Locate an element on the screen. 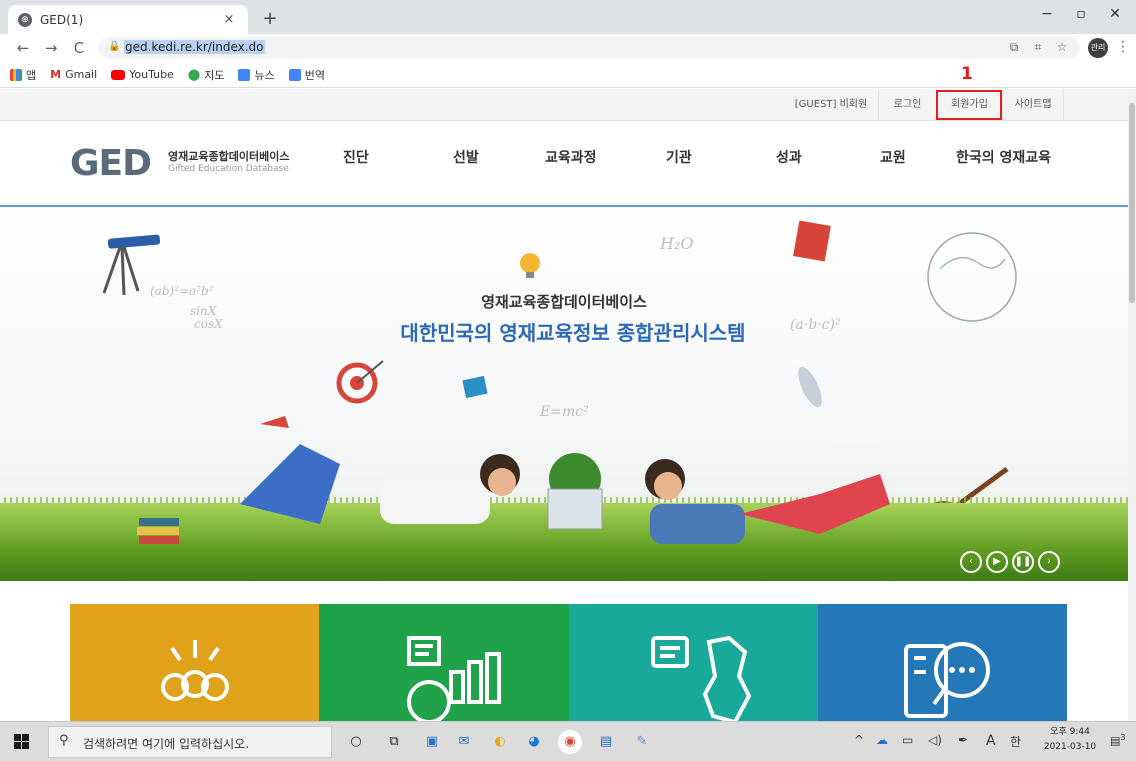 This screenshot has width=1136, height=761. app-icon: ▤ is located at coordinates (606, 742).